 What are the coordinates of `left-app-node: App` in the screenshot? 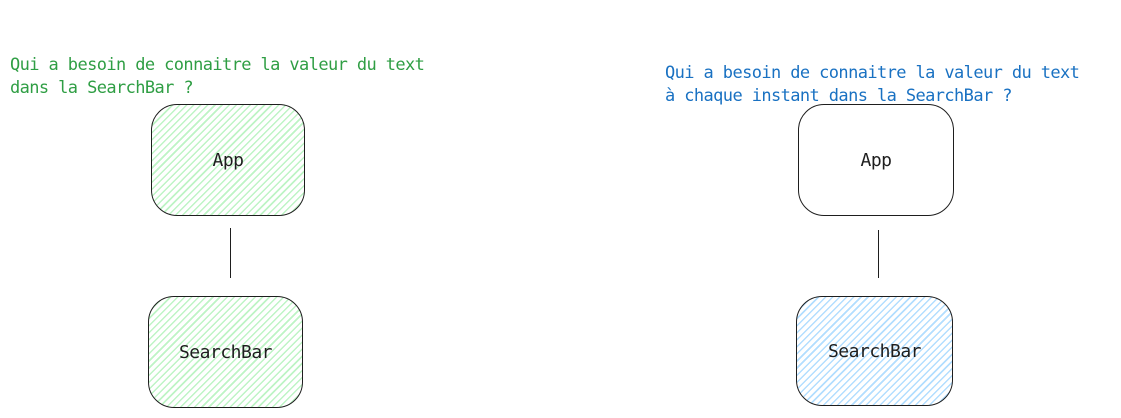 It's located at (228, 160).